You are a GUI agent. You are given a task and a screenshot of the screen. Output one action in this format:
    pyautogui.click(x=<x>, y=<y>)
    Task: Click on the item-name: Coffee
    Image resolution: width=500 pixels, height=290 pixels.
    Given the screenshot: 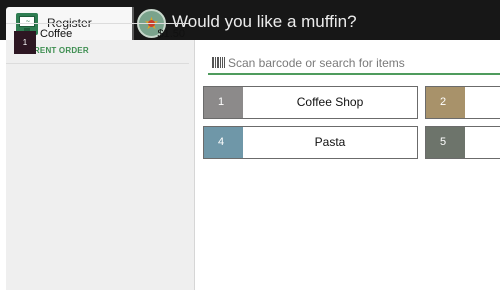 What is the action you would take?
    pyautogui.click(x=56, y=34)
    